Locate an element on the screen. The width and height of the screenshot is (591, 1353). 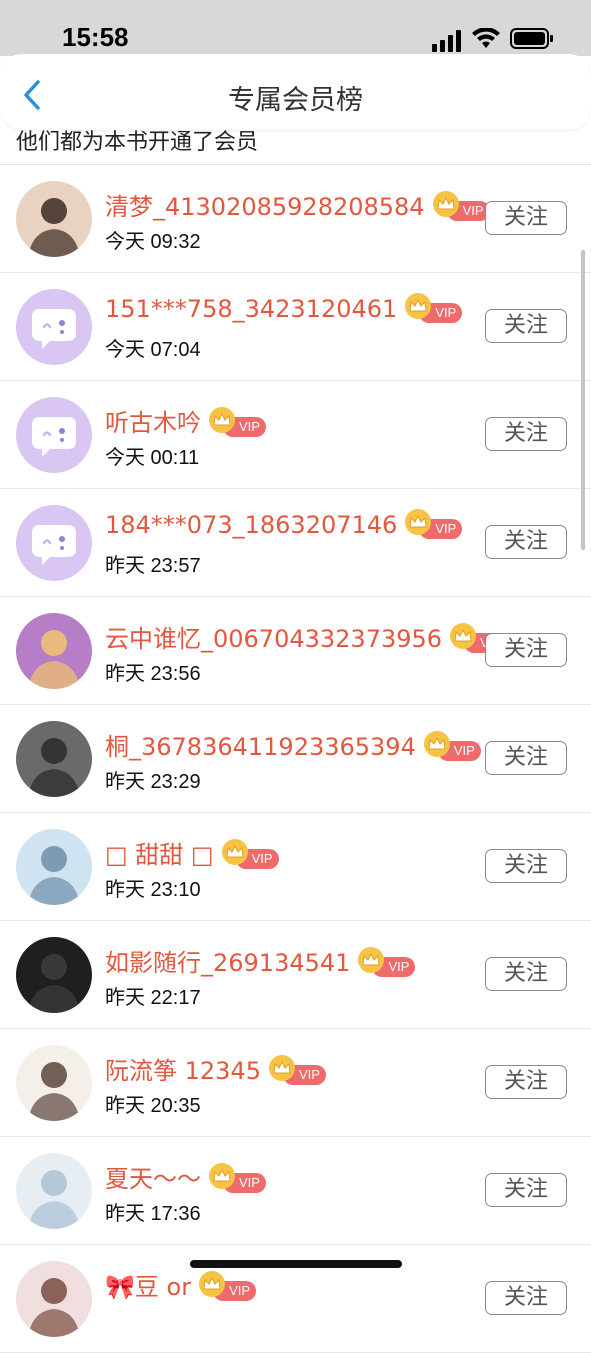
member-time: 昨天 22:17 is located at coordinates (153, 998).